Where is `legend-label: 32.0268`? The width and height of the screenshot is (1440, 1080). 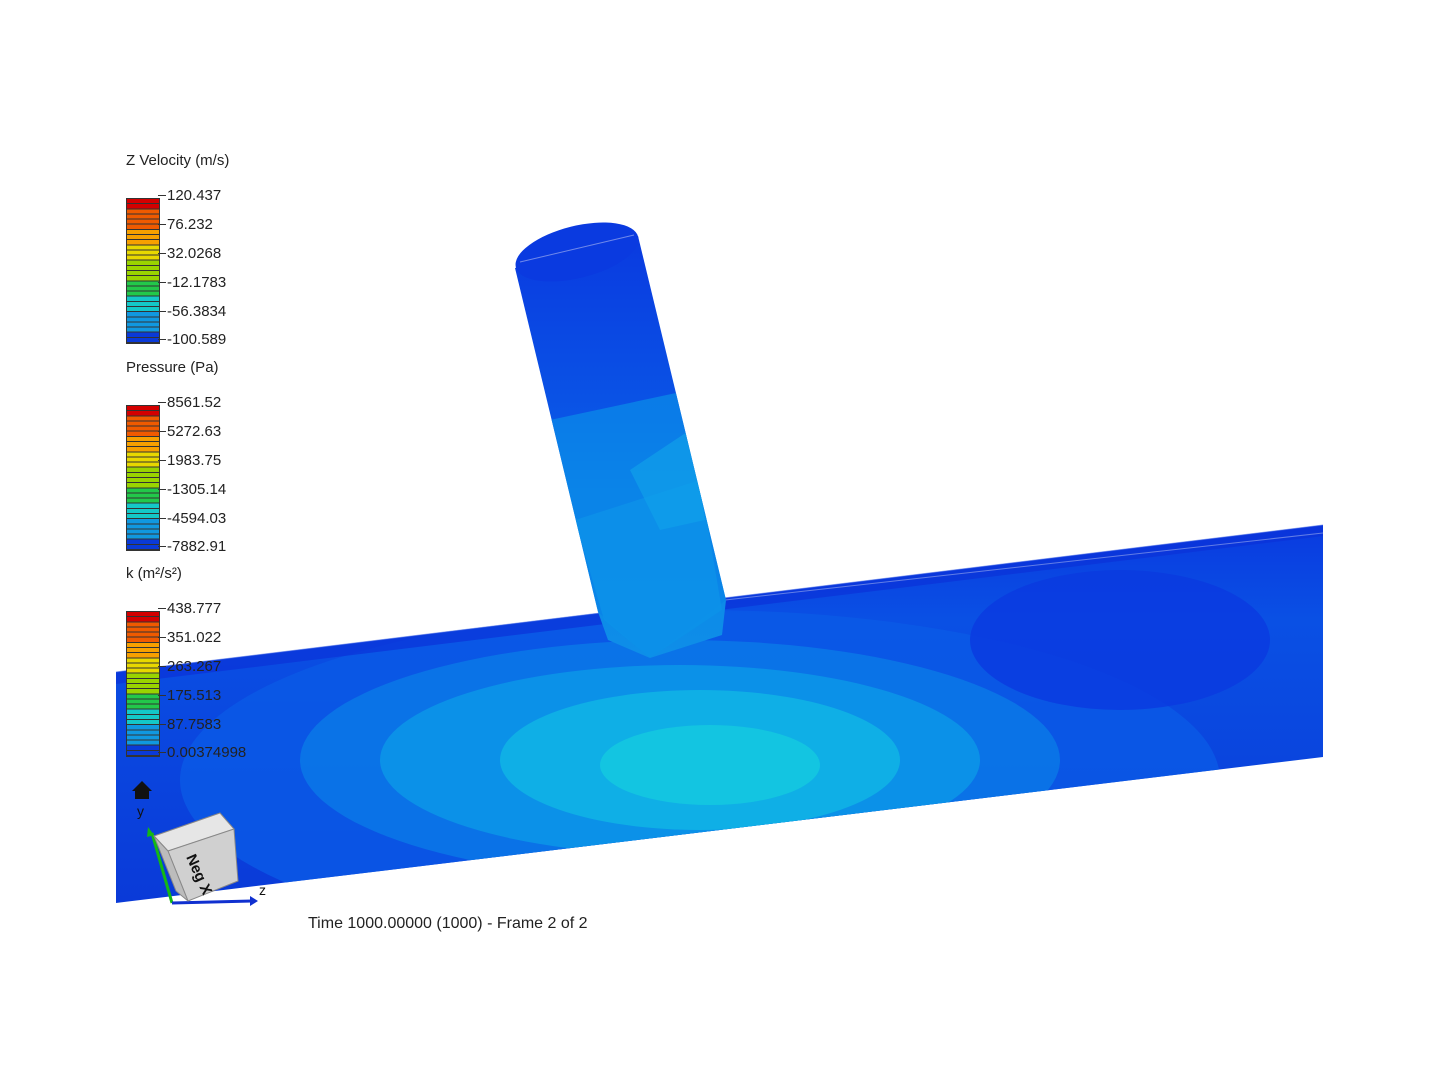
legend-label: 32.0268 is located at coordinates (189, 253).